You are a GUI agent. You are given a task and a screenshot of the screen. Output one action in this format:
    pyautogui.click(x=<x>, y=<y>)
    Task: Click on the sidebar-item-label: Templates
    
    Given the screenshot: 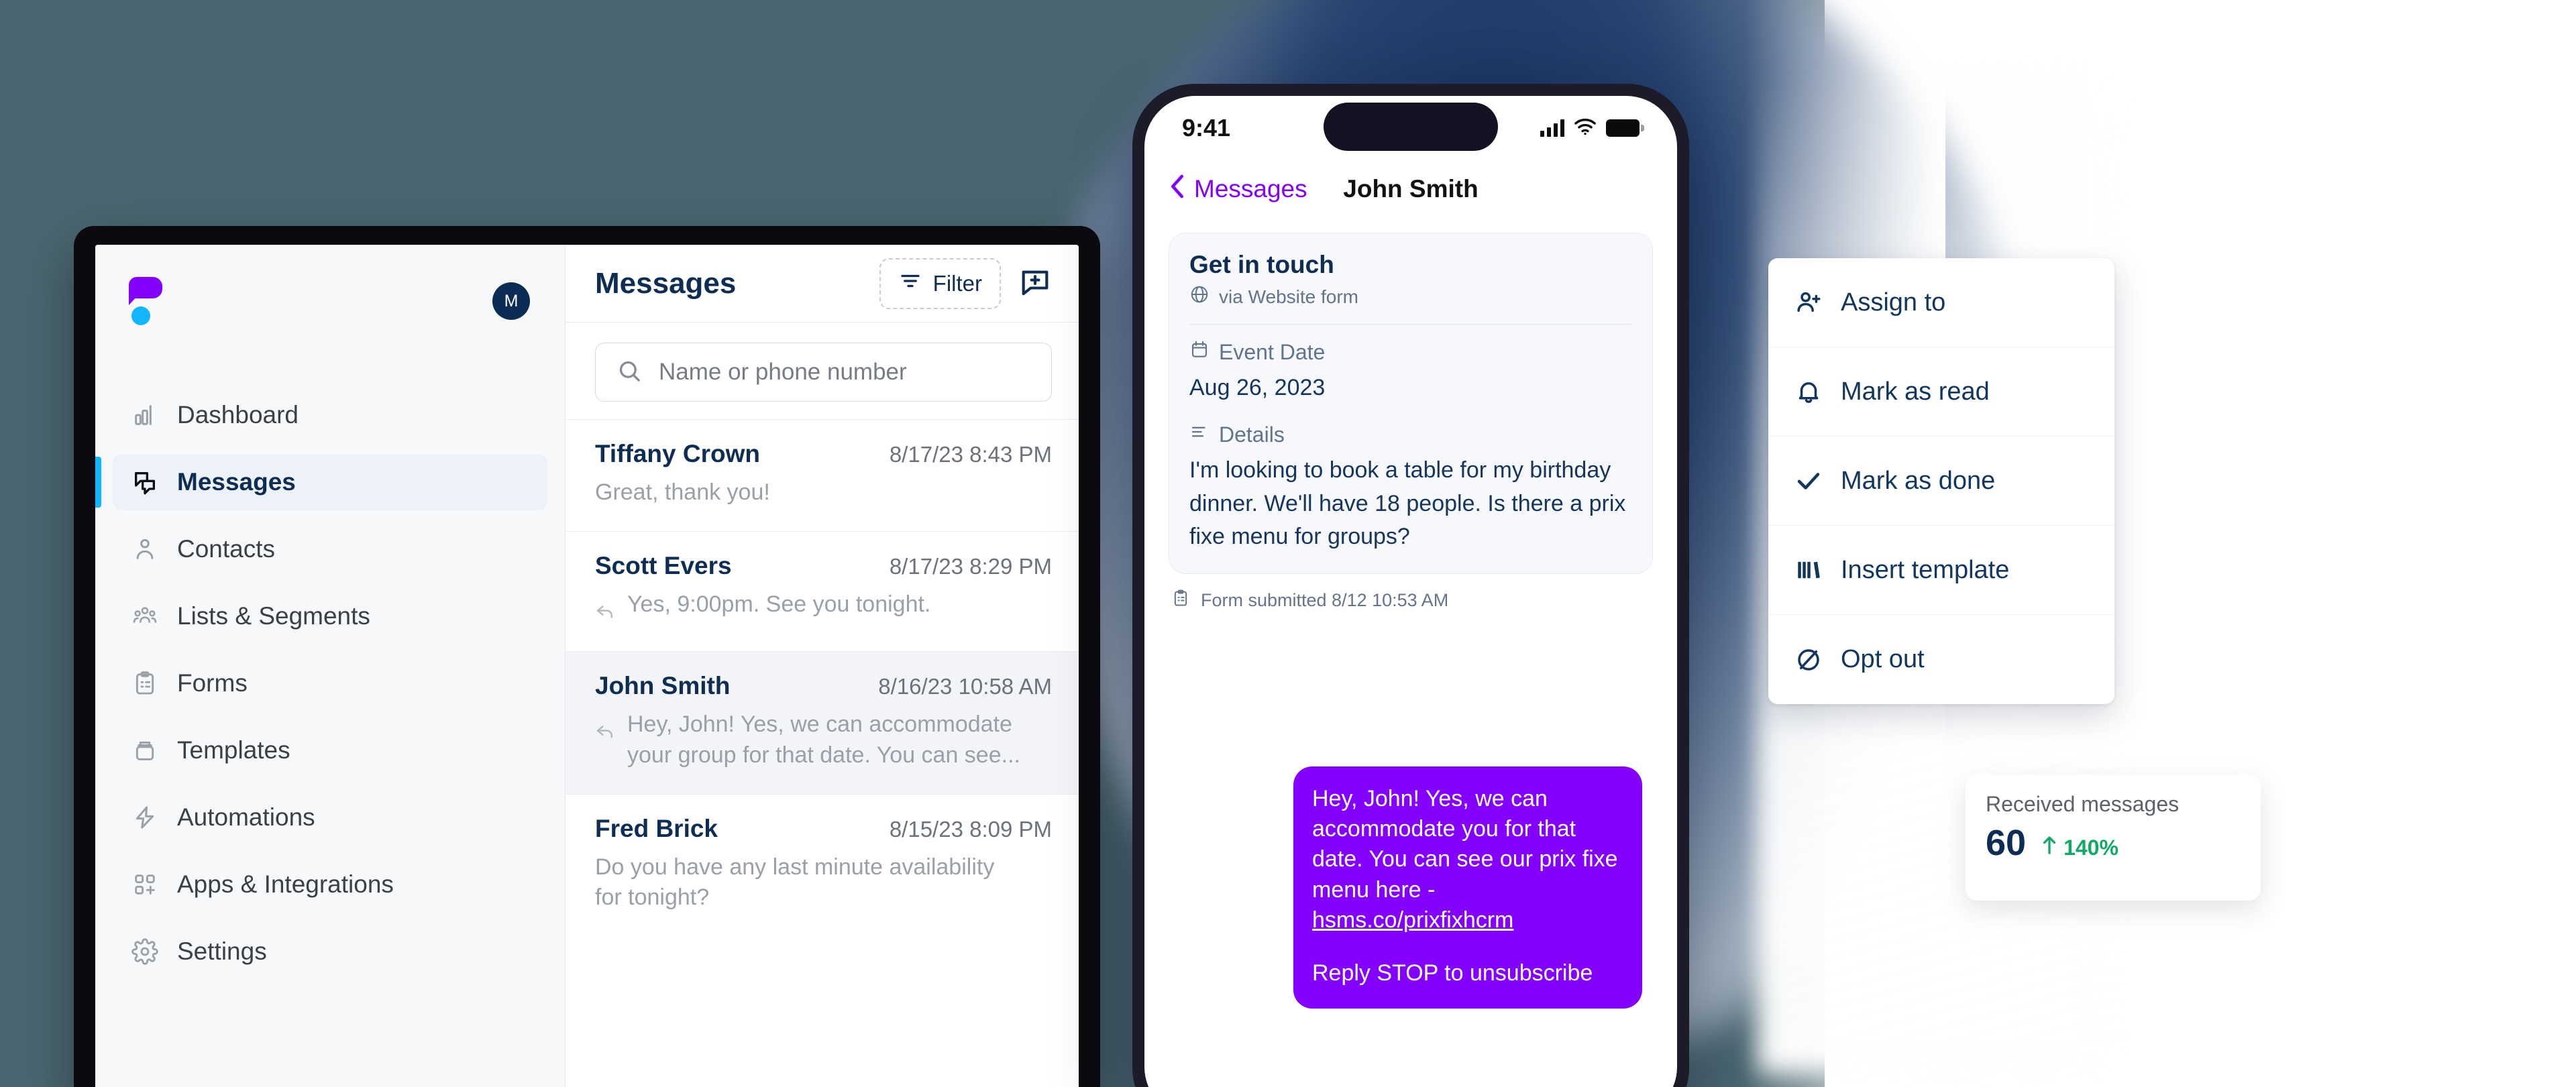 What is the action you would take?
    pyautogui.click(x=233, y=750)
    